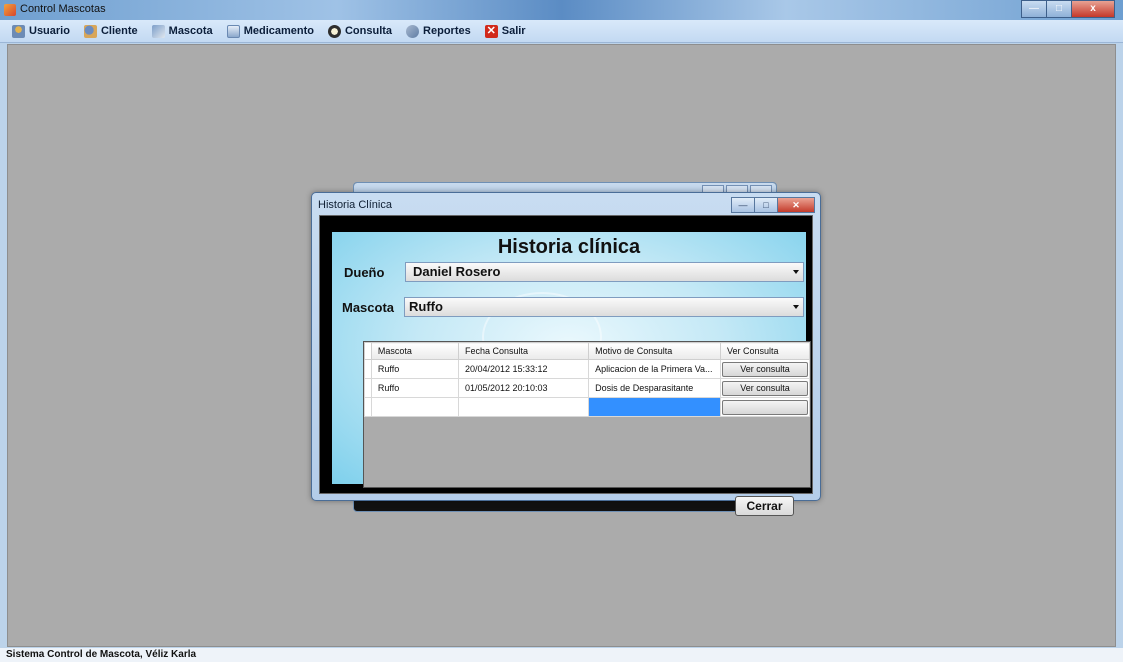 This screenshot has width=1123, height=662. What do you see at coordinates (368, 351) in the screenshot?
I see `grid-corner` at bounding box center [368, 351].